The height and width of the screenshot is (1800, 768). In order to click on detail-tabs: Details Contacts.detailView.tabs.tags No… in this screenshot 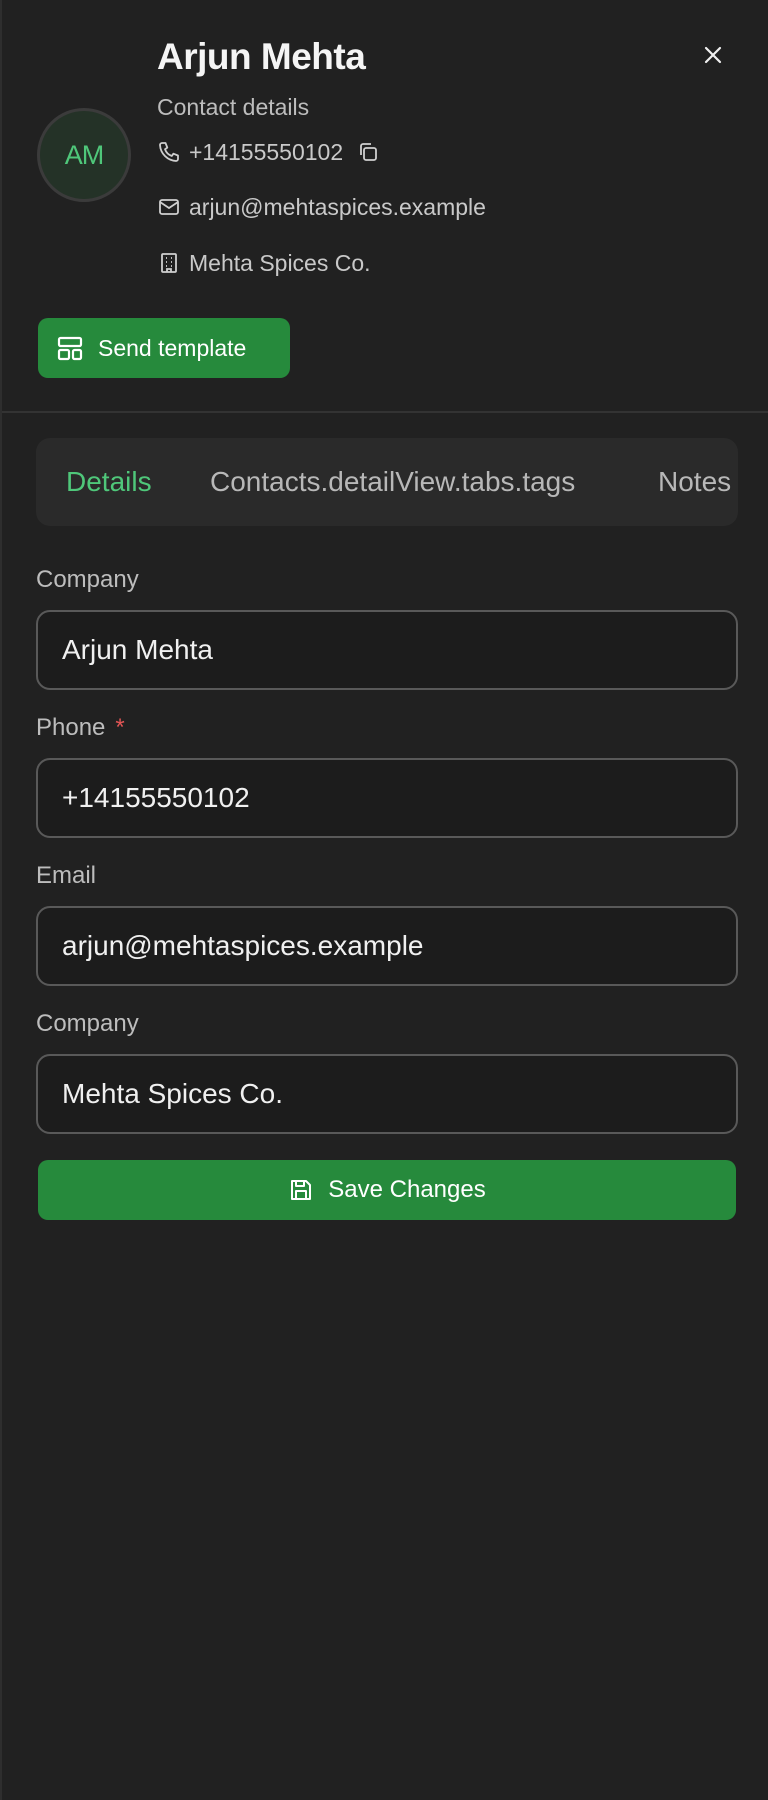, I will do `click(387, 482)`.